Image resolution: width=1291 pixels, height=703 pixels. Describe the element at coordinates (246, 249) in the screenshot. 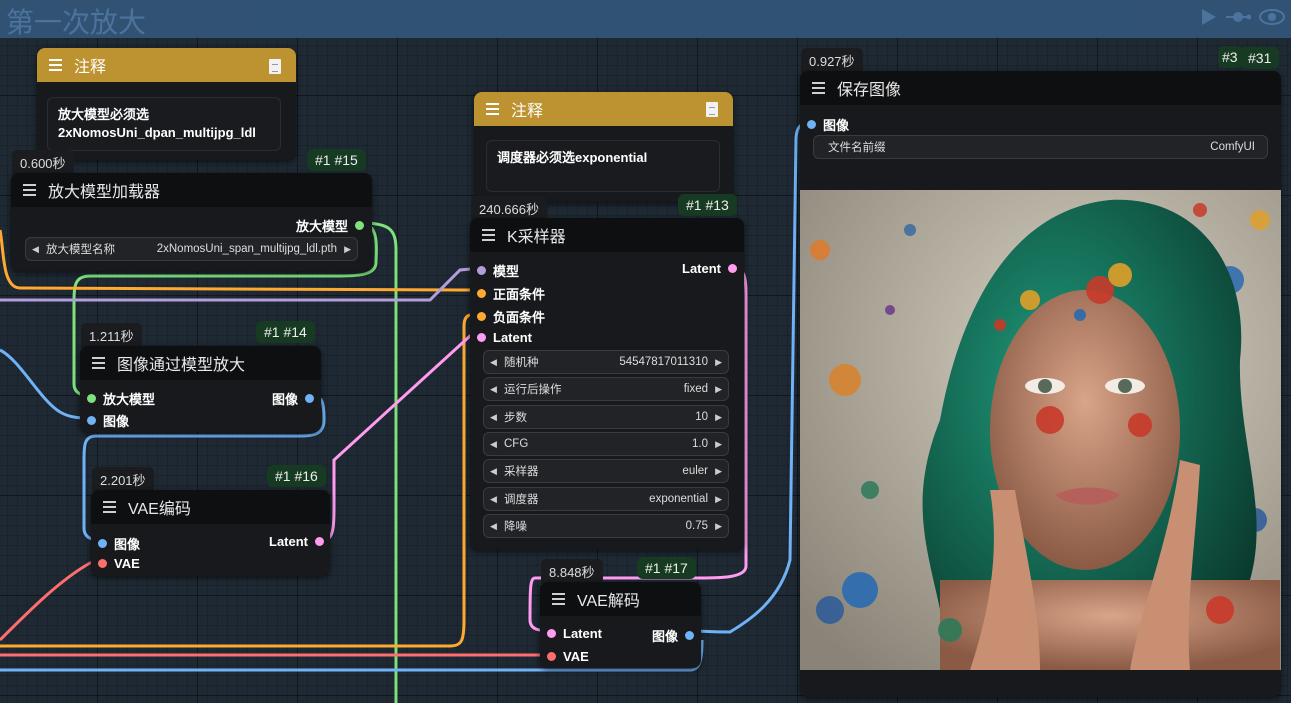

I see `widget-value: 2xNomosUni_span_multijpg_ldl.pth` at that location.